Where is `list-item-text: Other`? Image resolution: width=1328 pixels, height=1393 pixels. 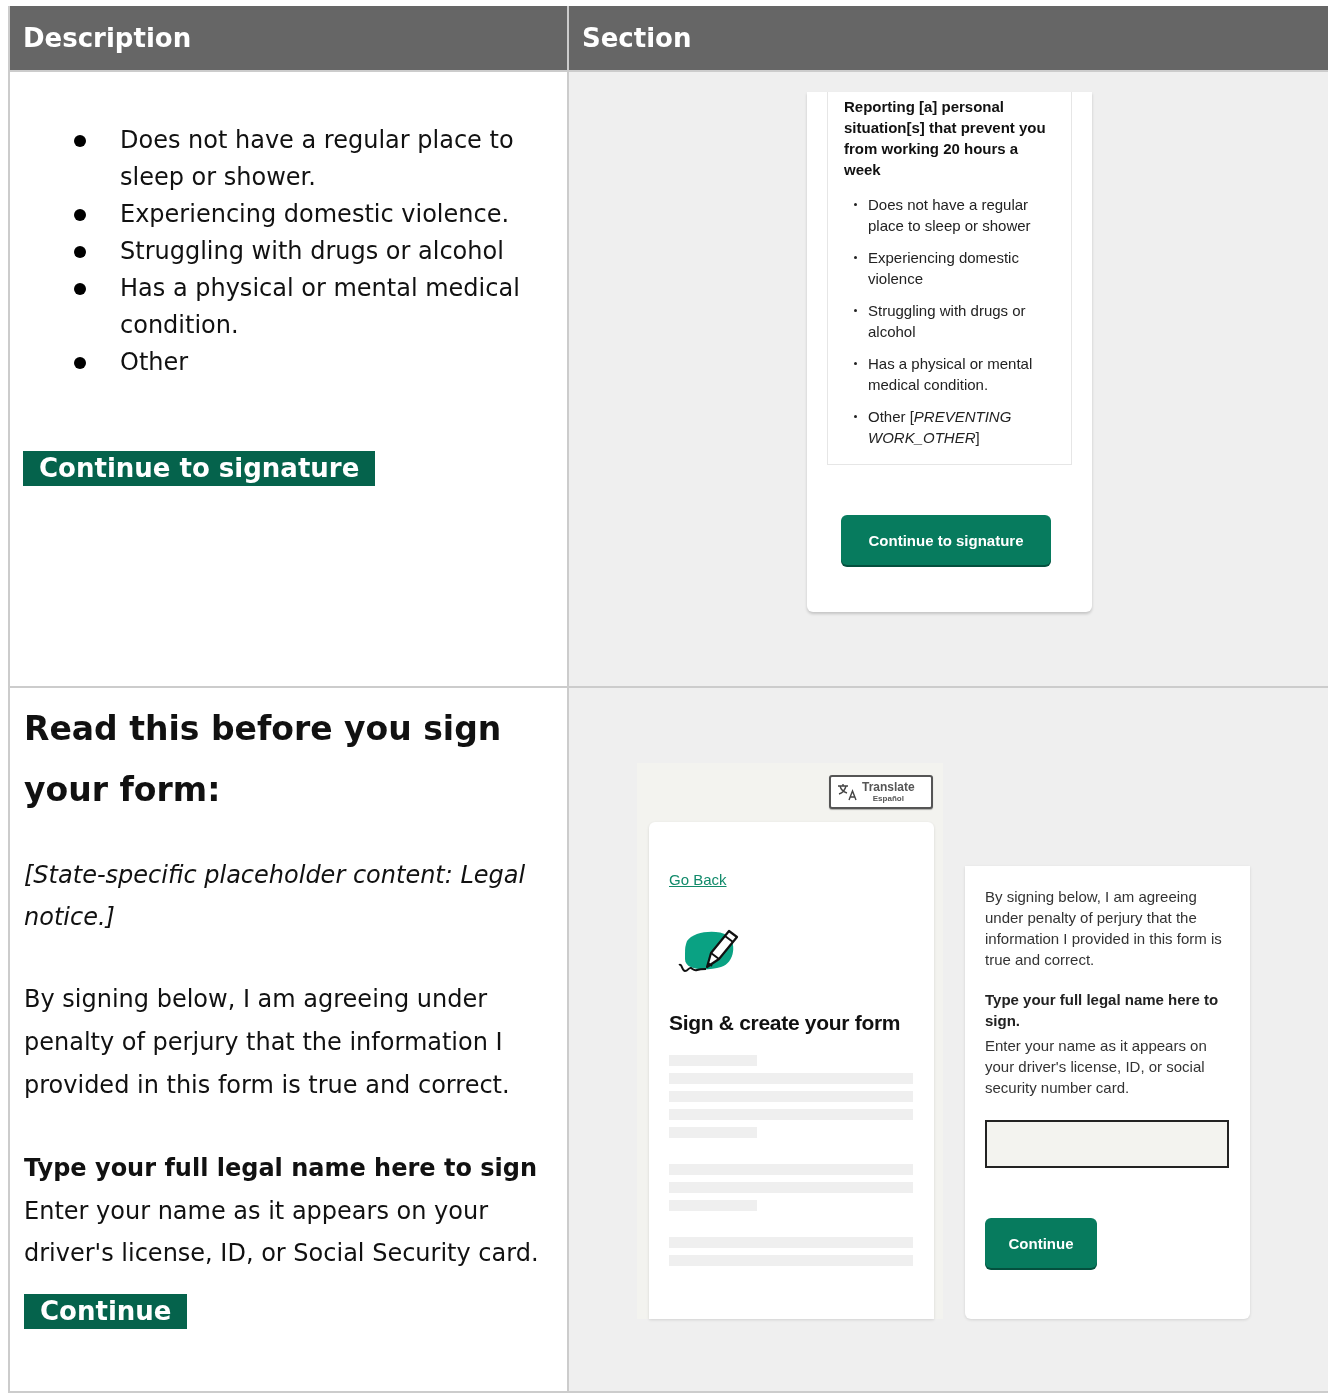
list-item-text: Other is located at coordinates (155, 362).